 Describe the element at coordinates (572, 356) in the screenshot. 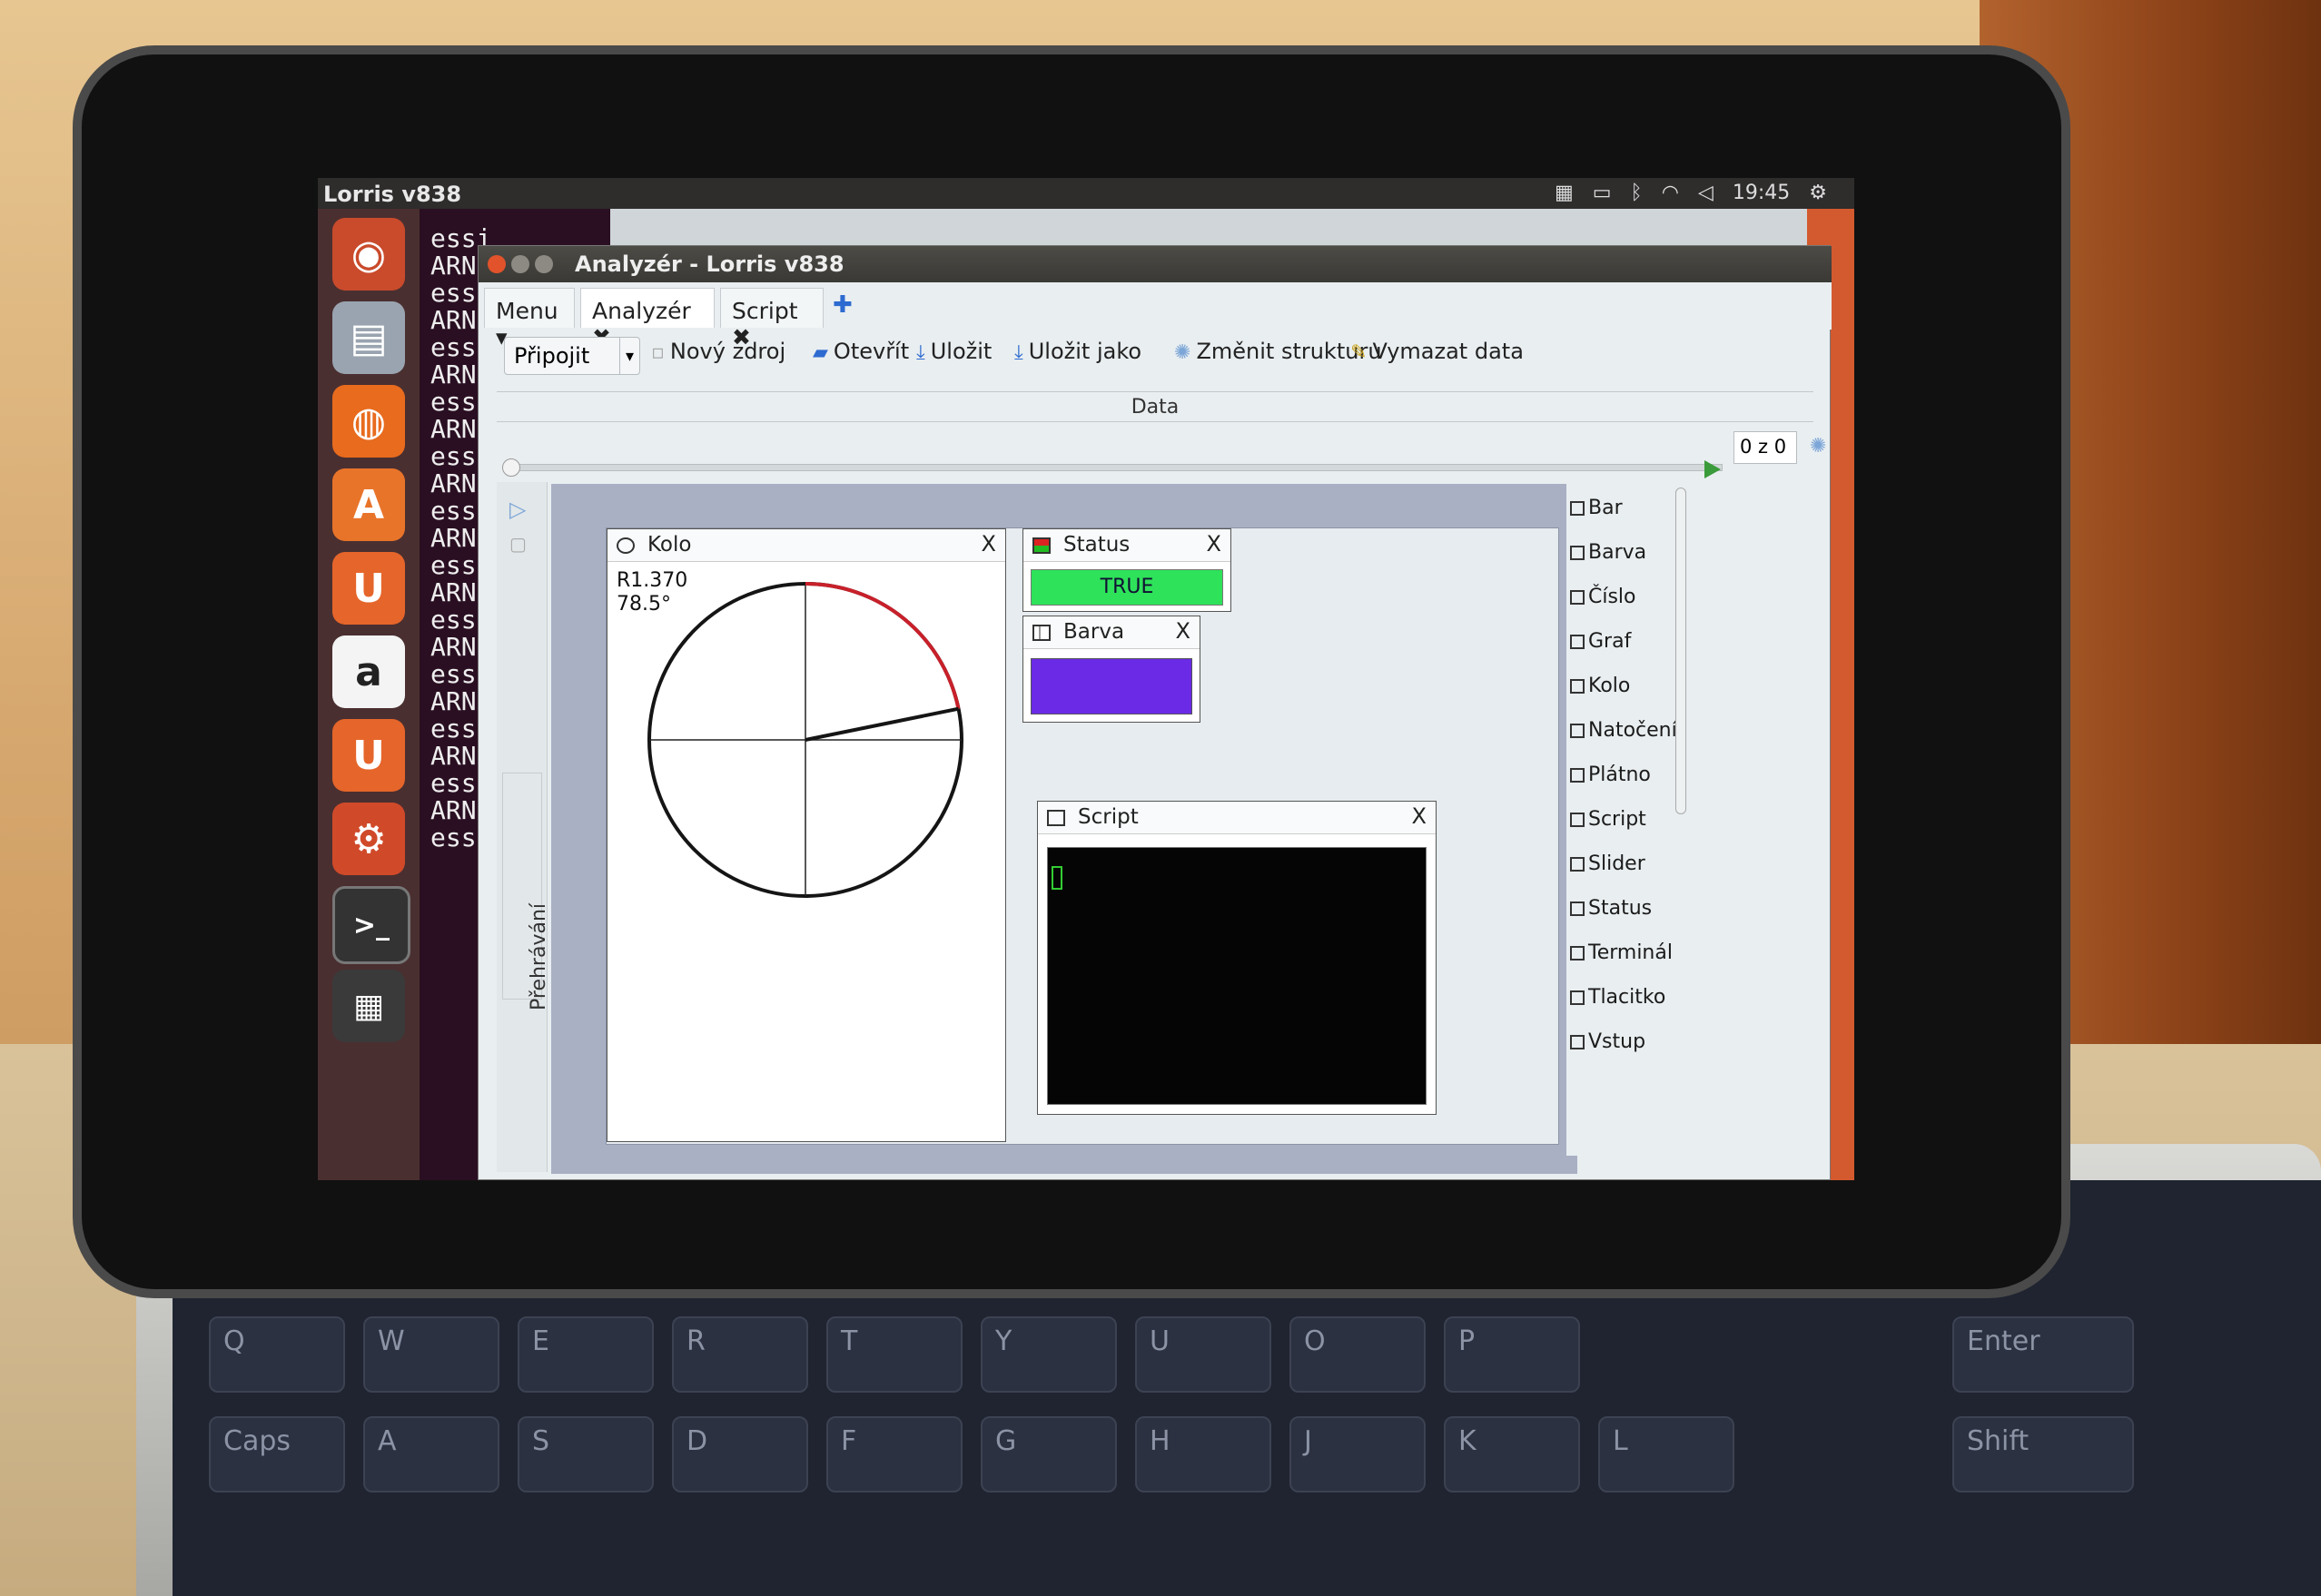

I see `connect-button: Připojit ▾` at that location.